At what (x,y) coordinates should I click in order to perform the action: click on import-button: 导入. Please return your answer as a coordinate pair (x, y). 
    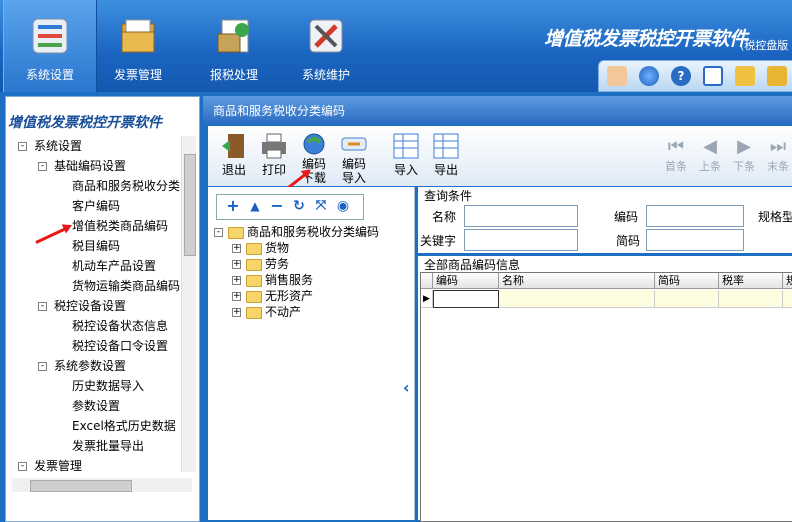
    Looking at the image, I should click on (406, 157).